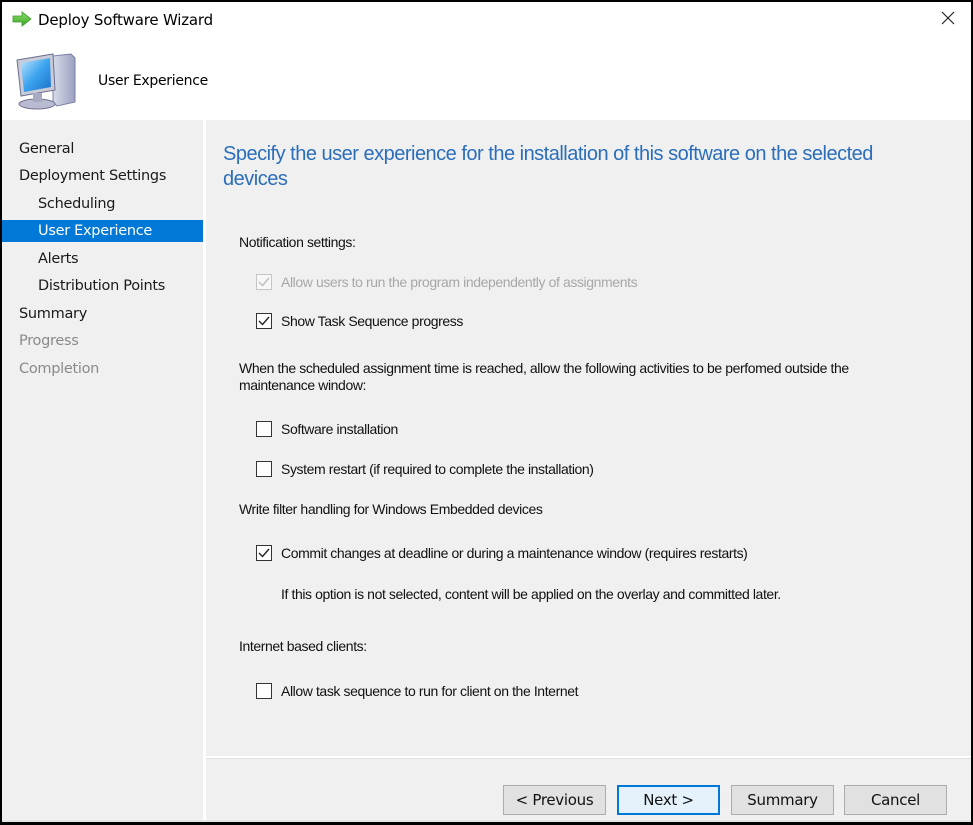 This screenshot has width=973, height=825. Describe the element at coordinates (297, 242) in the screenshot. I see `notification-settings-label: Notification settings:` at that location.